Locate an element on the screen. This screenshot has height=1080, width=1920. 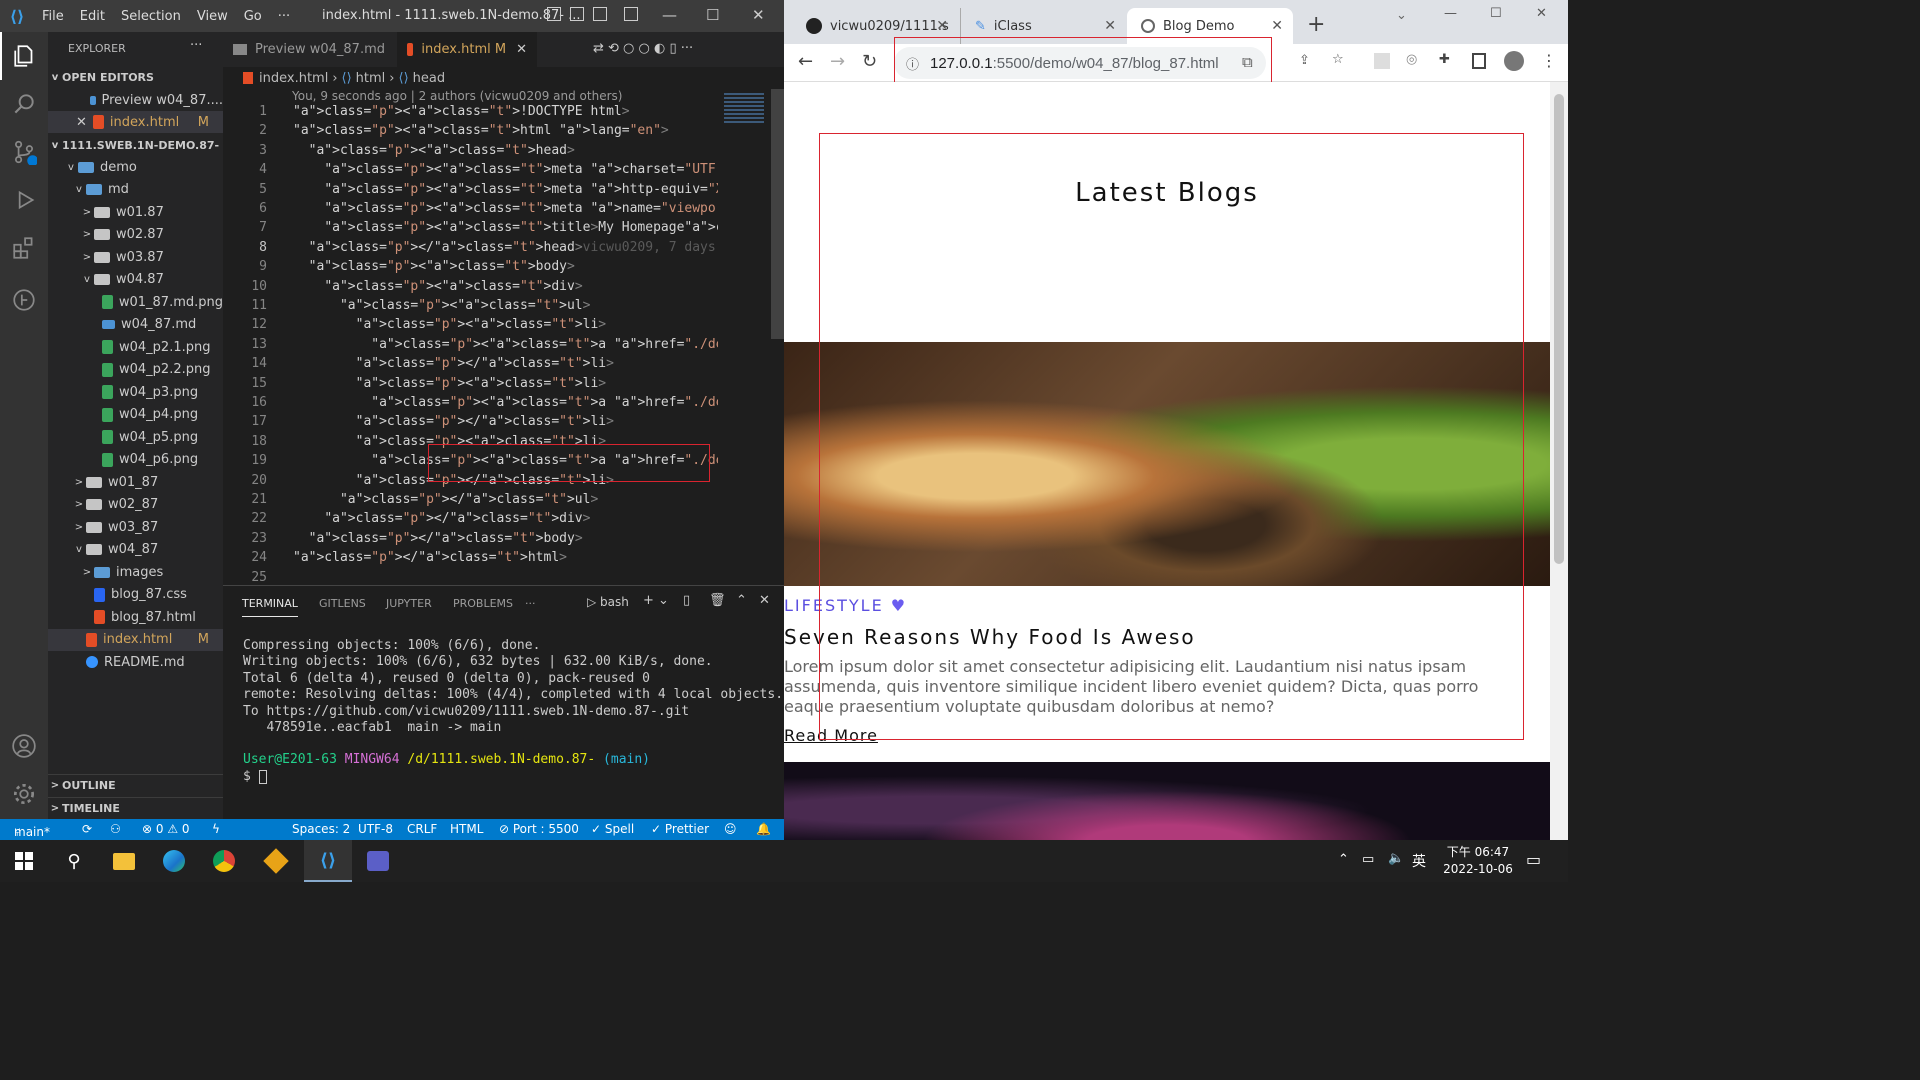
toggle-panel-icon is located at coordinates (577, 14).